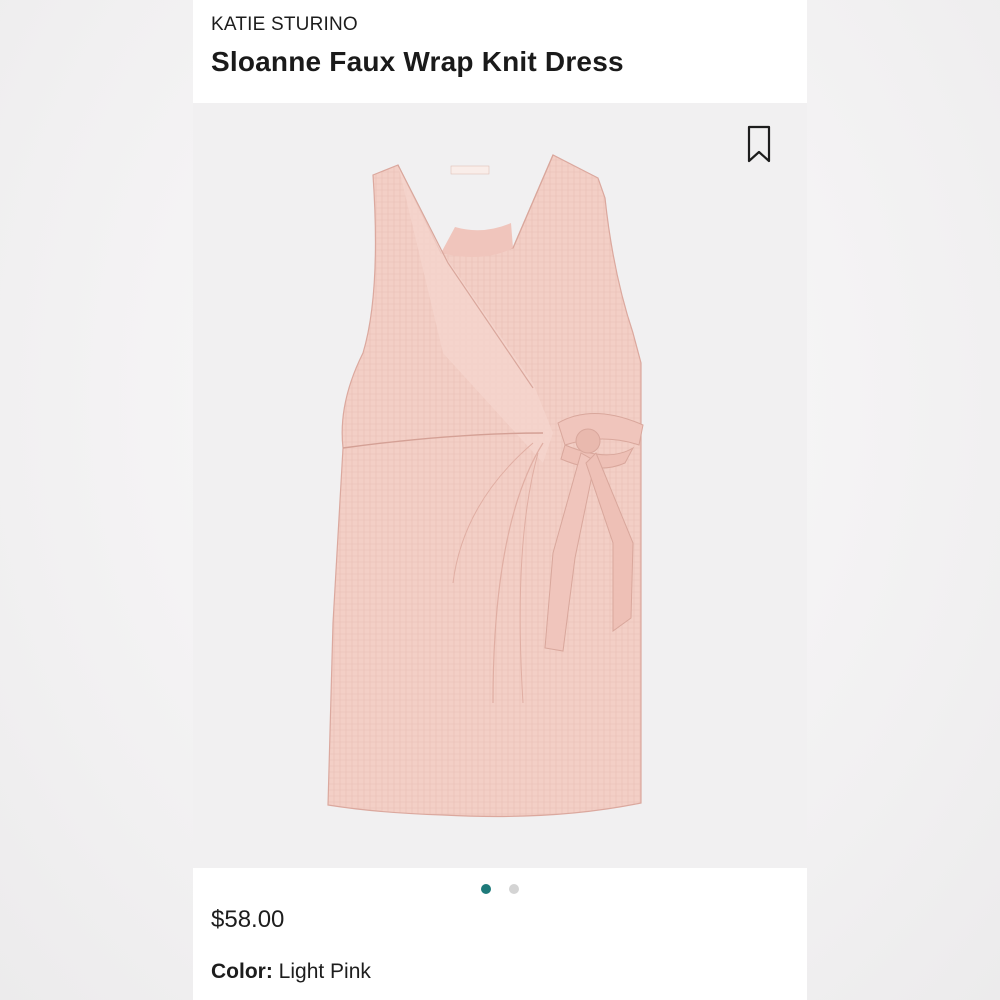 The width and height of the screenshot is (1000, 1000). I want to click on brand-name: KATIE STURINO, so click(284, 24).